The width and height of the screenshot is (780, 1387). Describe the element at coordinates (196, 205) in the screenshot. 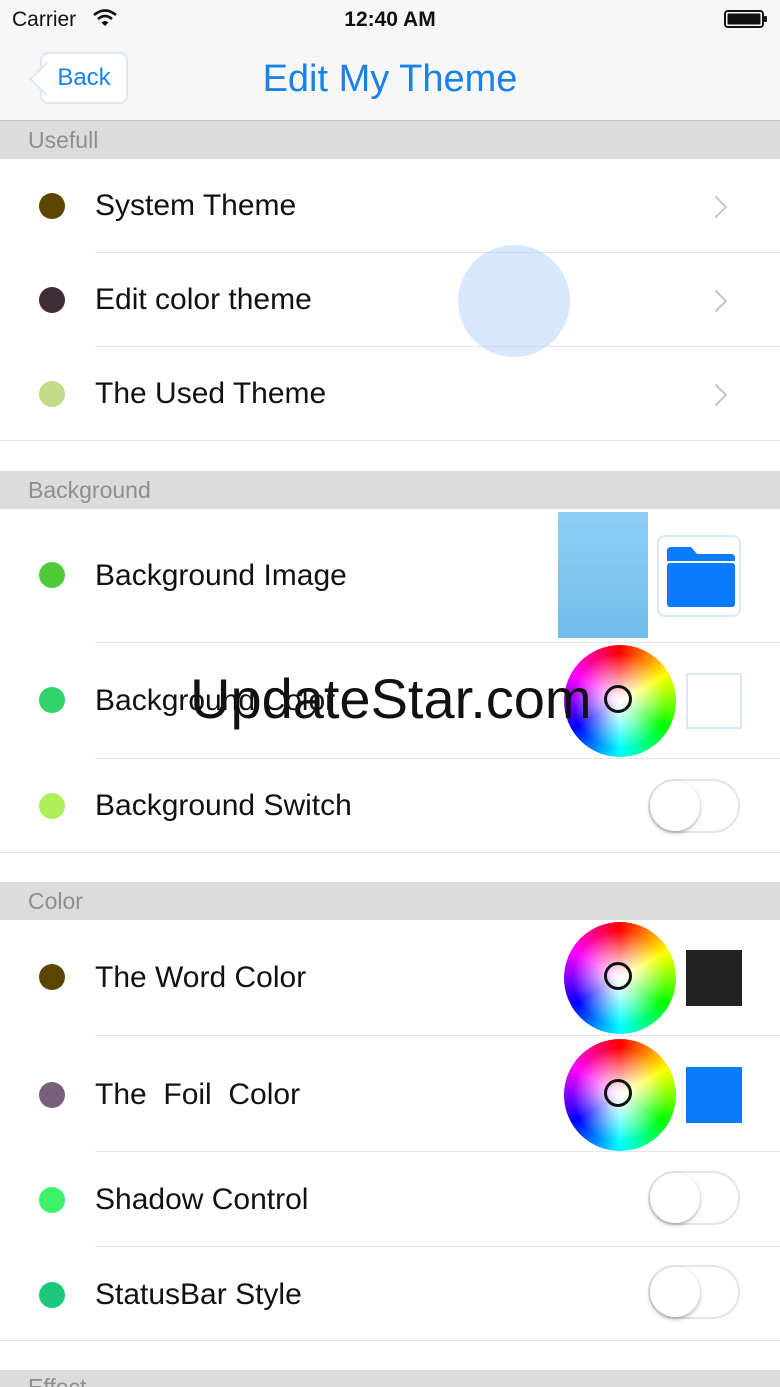

I see `row-label: System Theme` at that location.